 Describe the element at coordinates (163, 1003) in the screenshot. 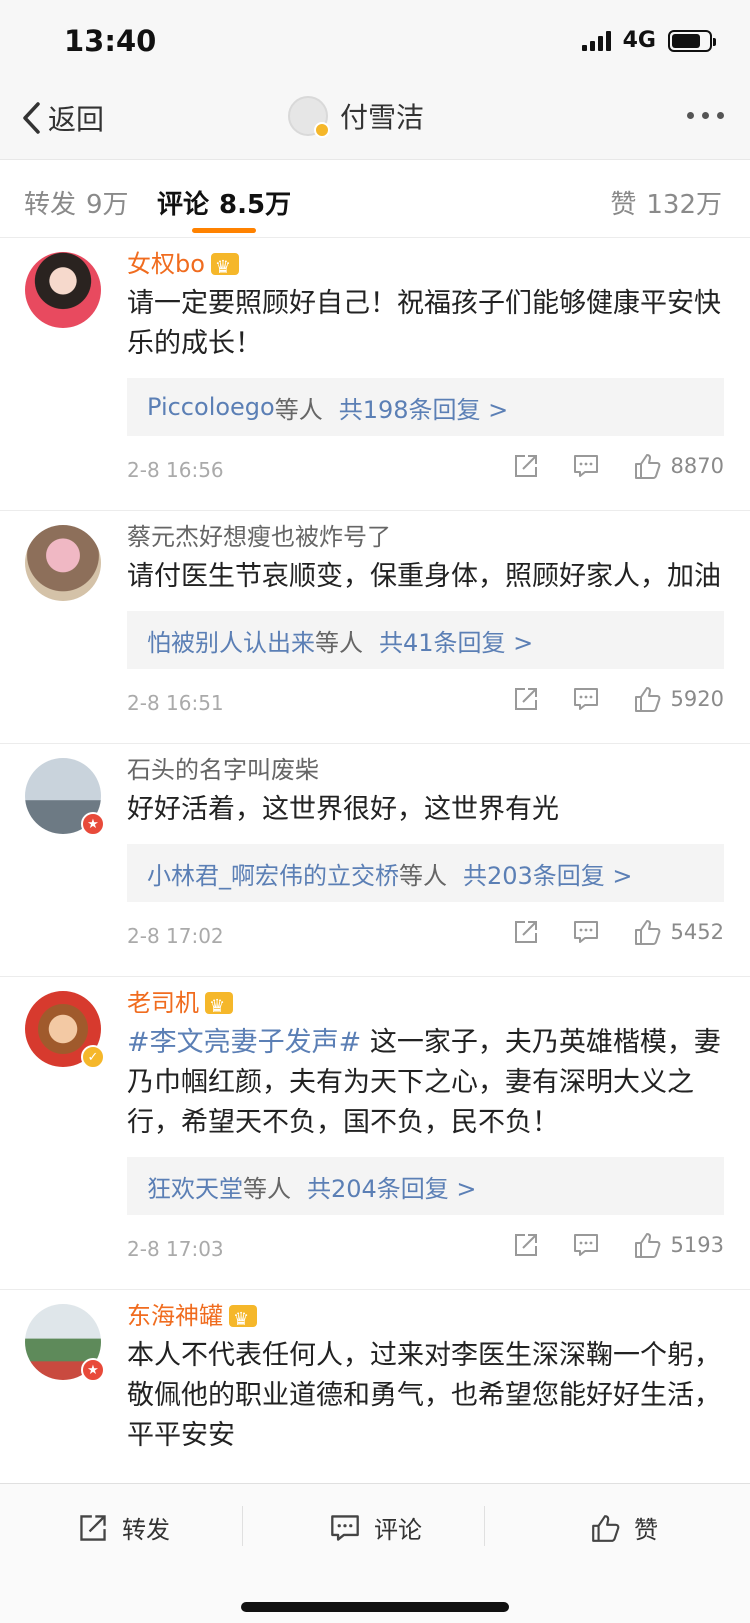

I see `username-text: 老司机` at that location.